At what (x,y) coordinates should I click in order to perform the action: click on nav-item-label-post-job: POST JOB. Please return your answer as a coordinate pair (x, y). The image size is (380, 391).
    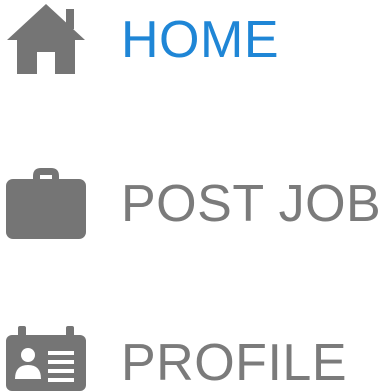
    Looking at the image, I should click on (250, 204).